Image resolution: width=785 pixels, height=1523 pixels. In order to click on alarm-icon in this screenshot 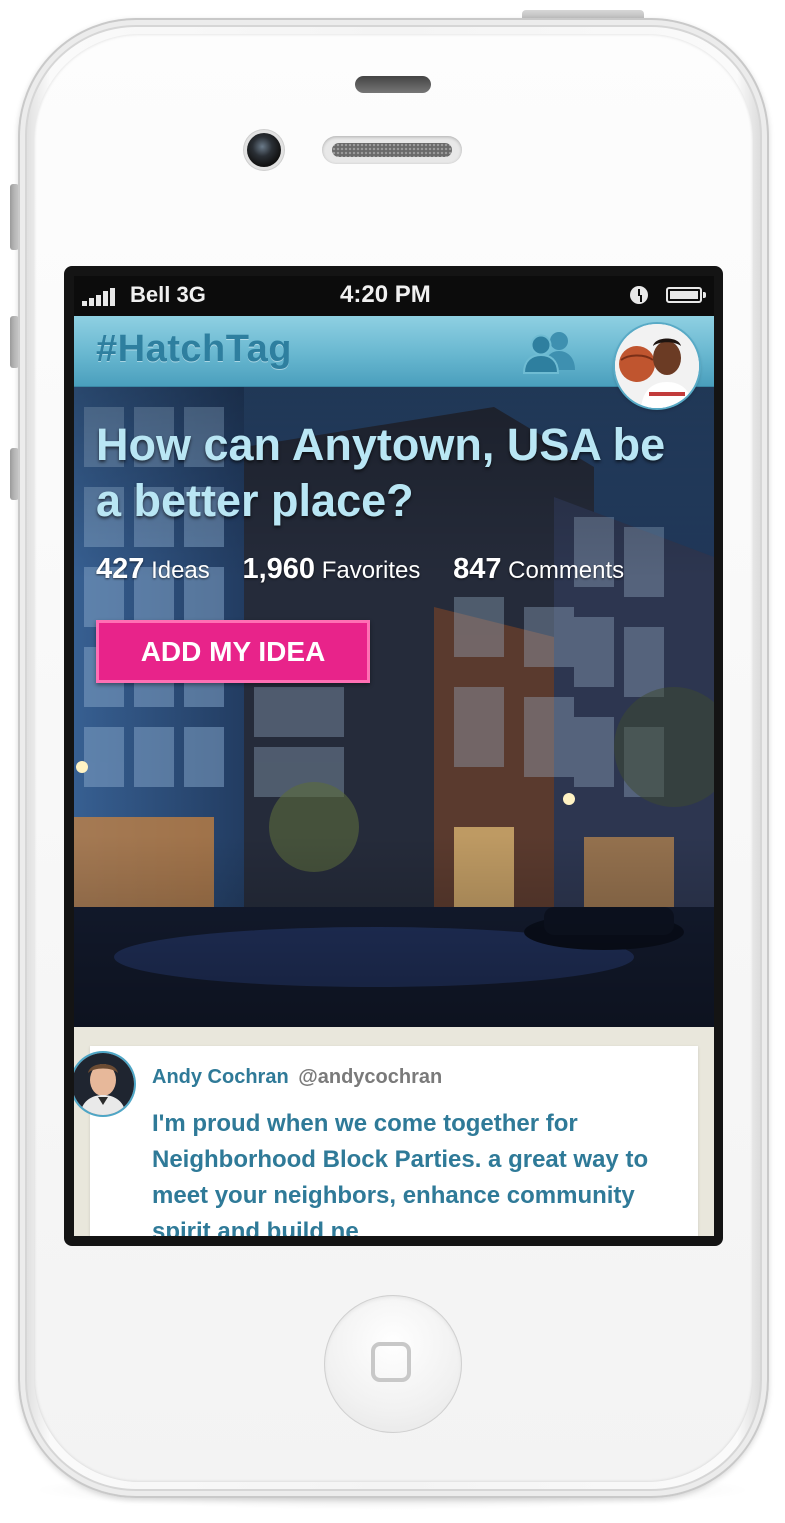, I will do `click(639, 295)`.